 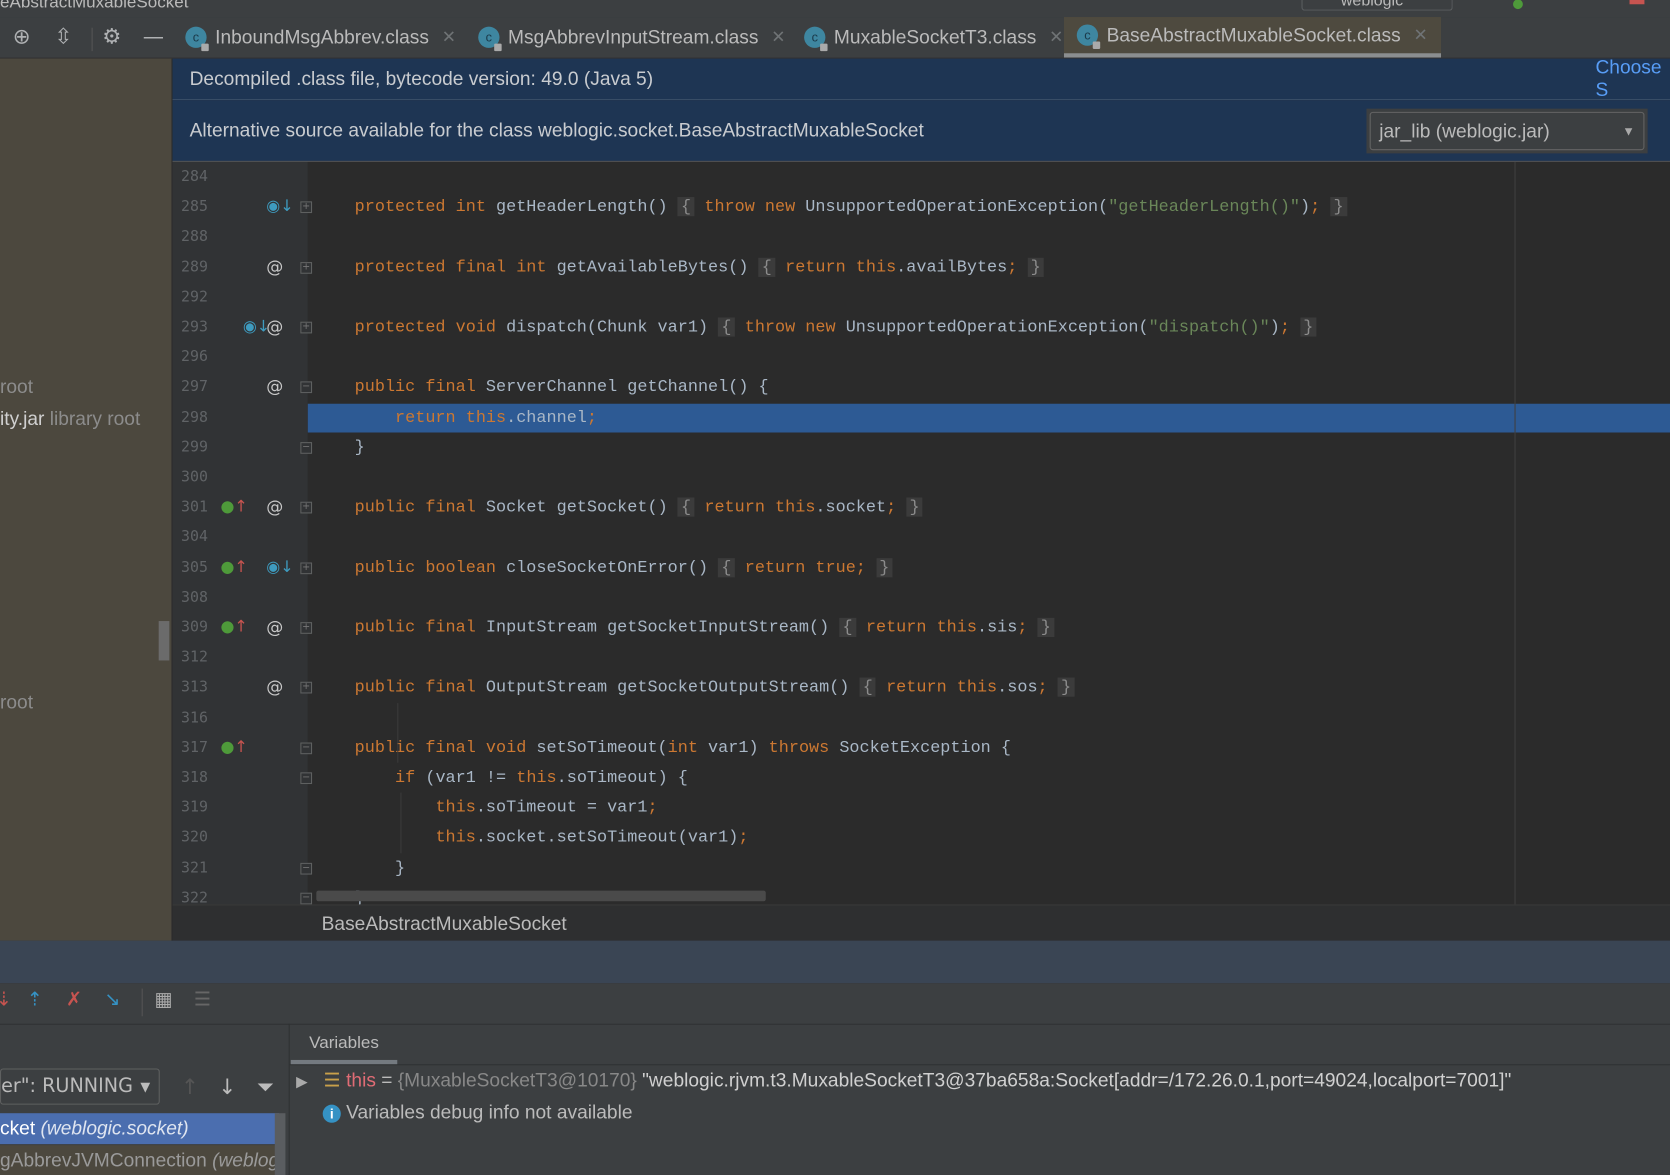 I want to click on filter-icon: ⏷, so click(x=265, y=1087).